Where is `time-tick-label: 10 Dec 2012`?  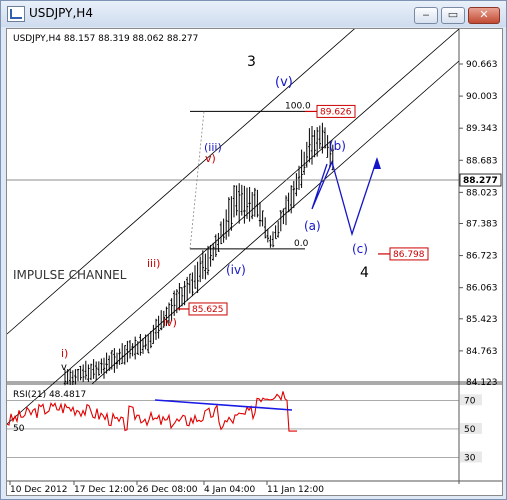
time-tick-label: 10 Dec 2012 is located at coordinates (39, 490).